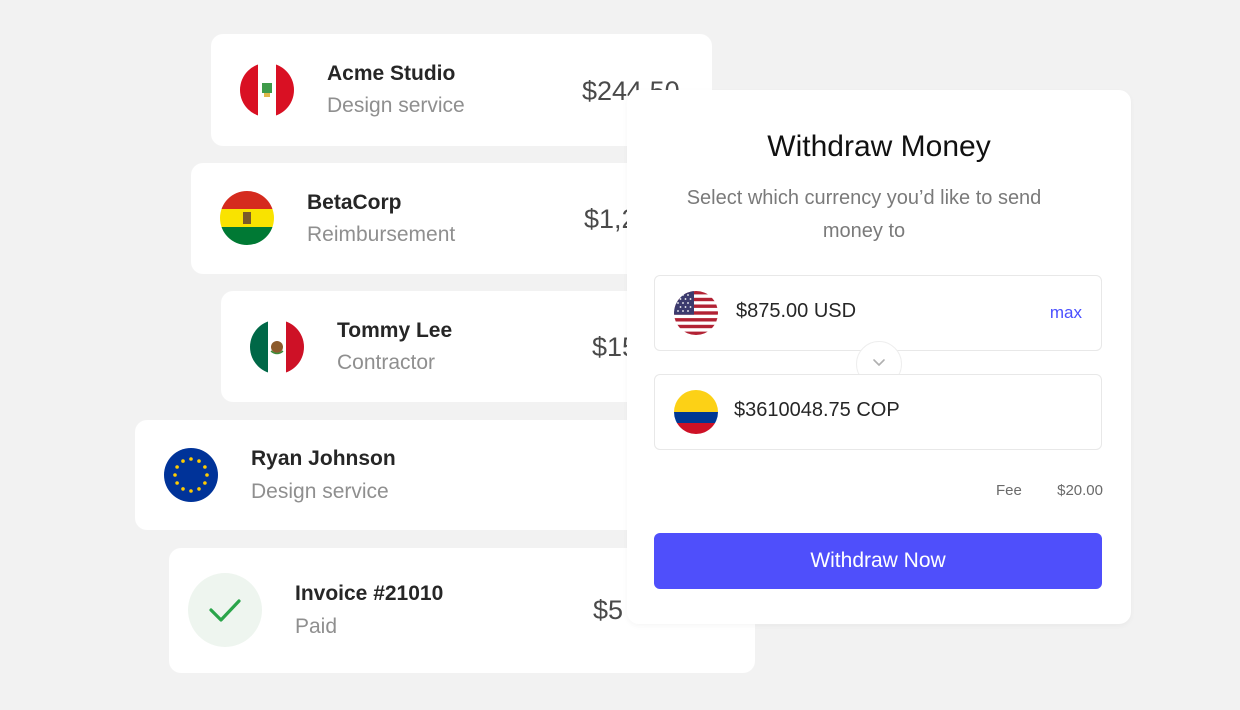 The height and width of the screenshot is (710, 1240). What do you see at coordinates (225, 610) in the screenshot?
I see `checkmark-icon` at bounding box center [225, 610].